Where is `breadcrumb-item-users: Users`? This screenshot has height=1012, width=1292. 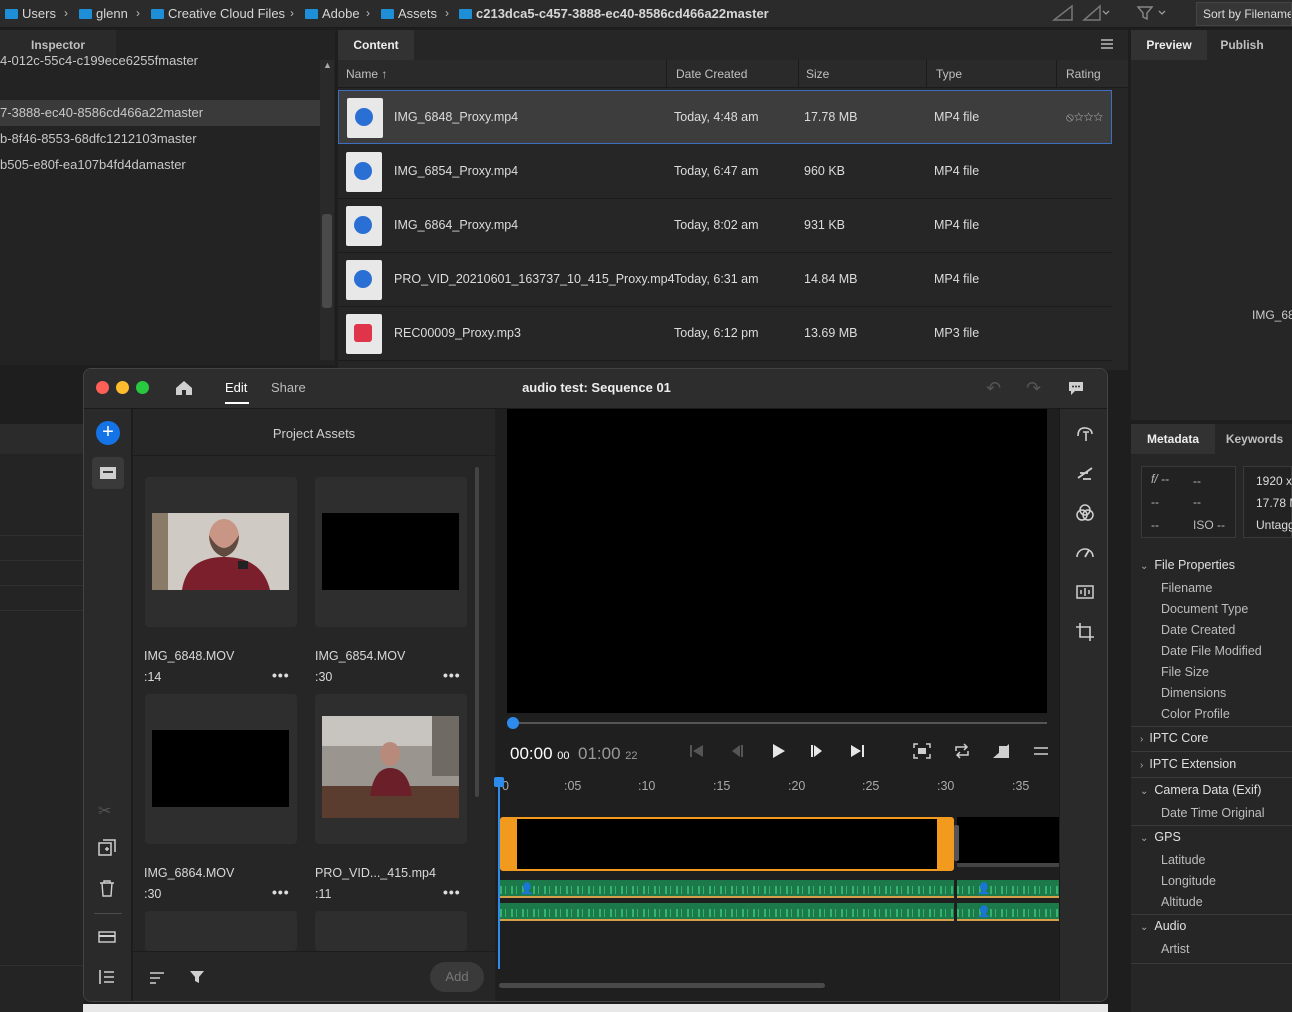 breadcrumb-item-users: Users is located at coordinates (30, 13).